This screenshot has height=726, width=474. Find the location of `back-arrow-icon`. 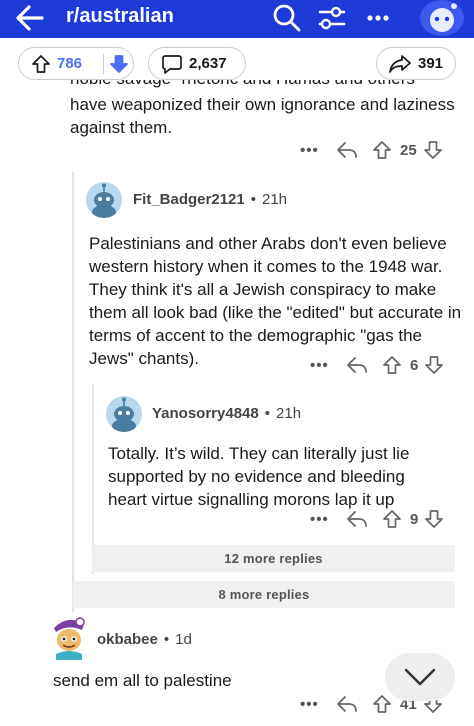

back-arrow-icon is located at coordinates (30, 18).